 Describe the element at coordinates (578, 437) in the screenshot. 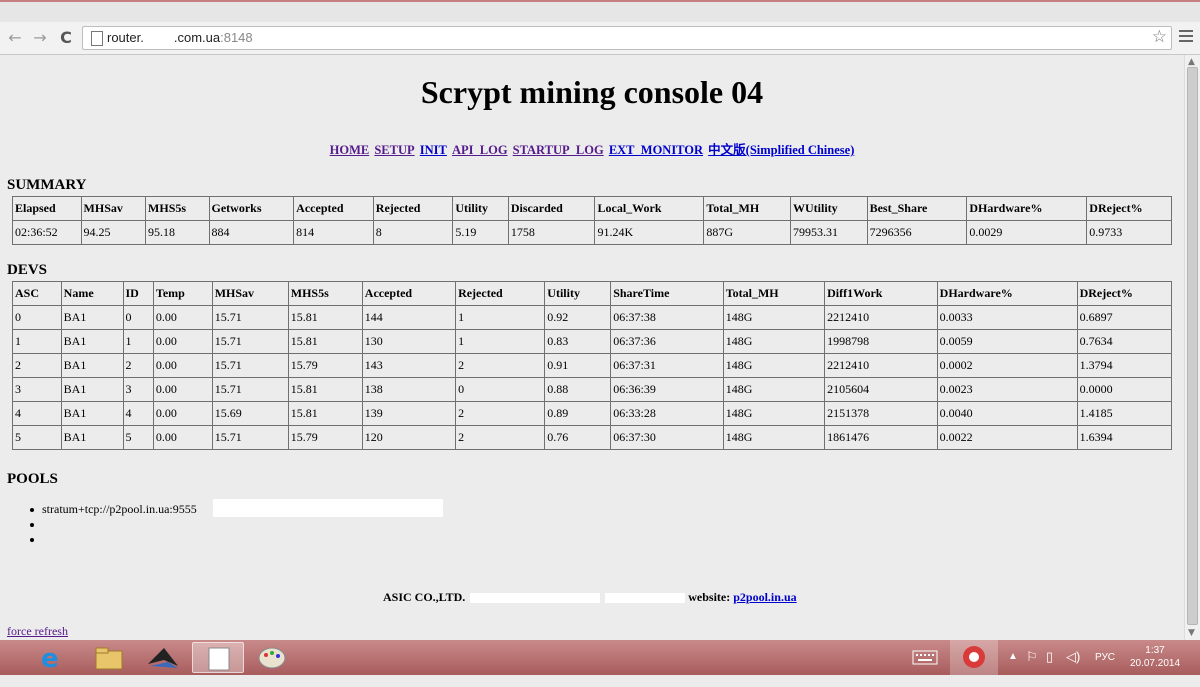

I see `table-cell: 0.76` at that location.